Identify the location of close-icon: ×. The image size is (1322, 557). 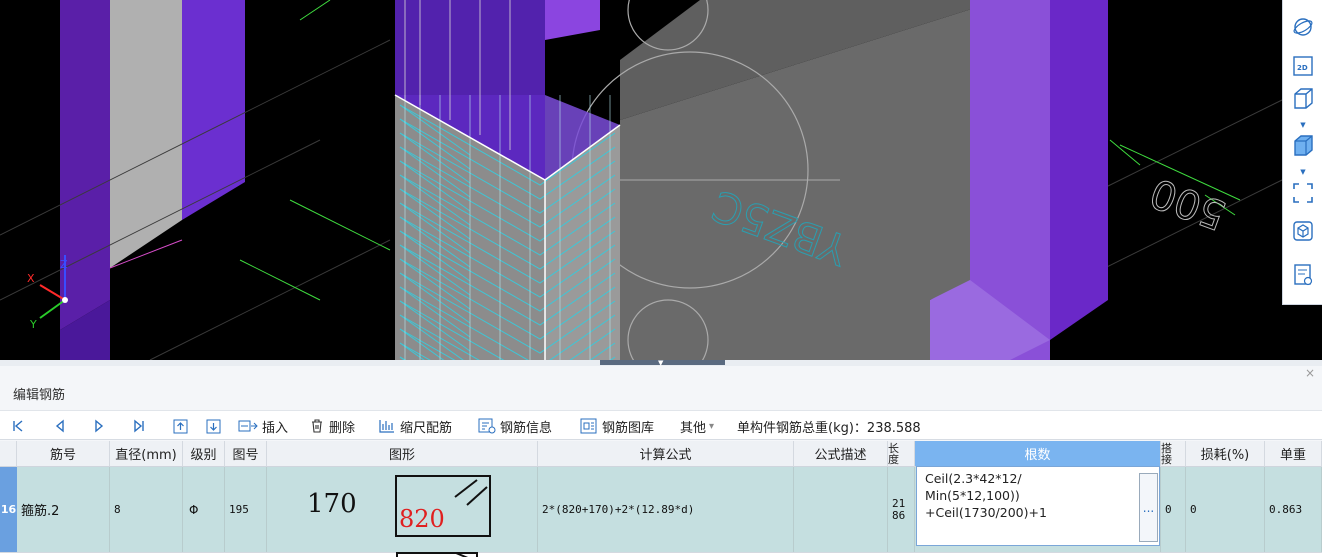
(1310, 373).